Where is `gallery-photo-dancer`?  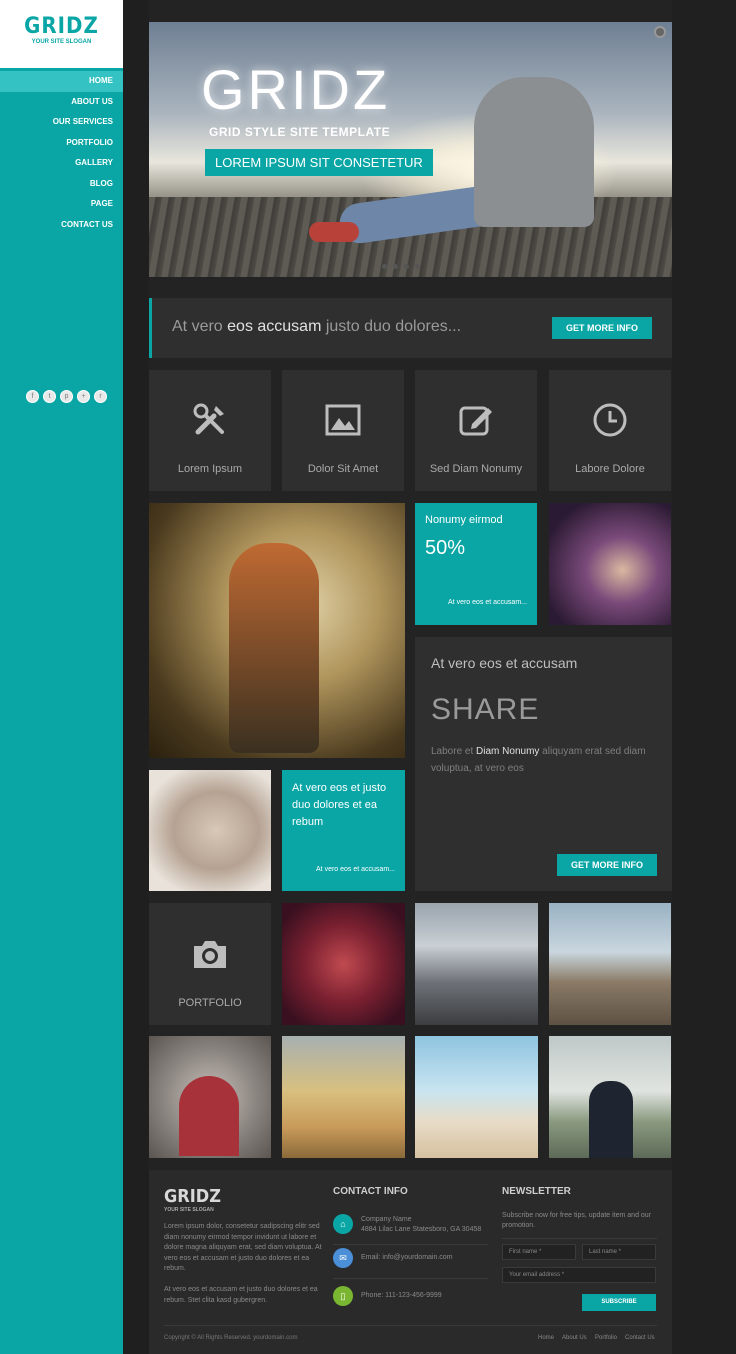 gallery-photo-dancer is located at coordinates (277, 630).